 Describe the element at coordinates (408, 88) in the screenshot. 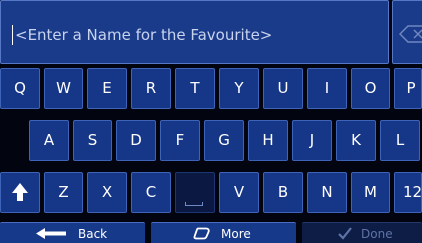

I see `key-p: P` at that location.